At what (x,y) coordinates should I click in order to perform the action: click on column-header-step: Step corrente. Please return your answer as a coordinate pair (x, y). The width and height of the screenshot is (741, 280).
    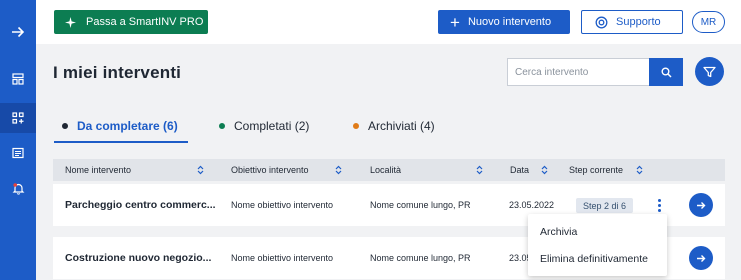
    Looking at the image, I should click on (596, 170).